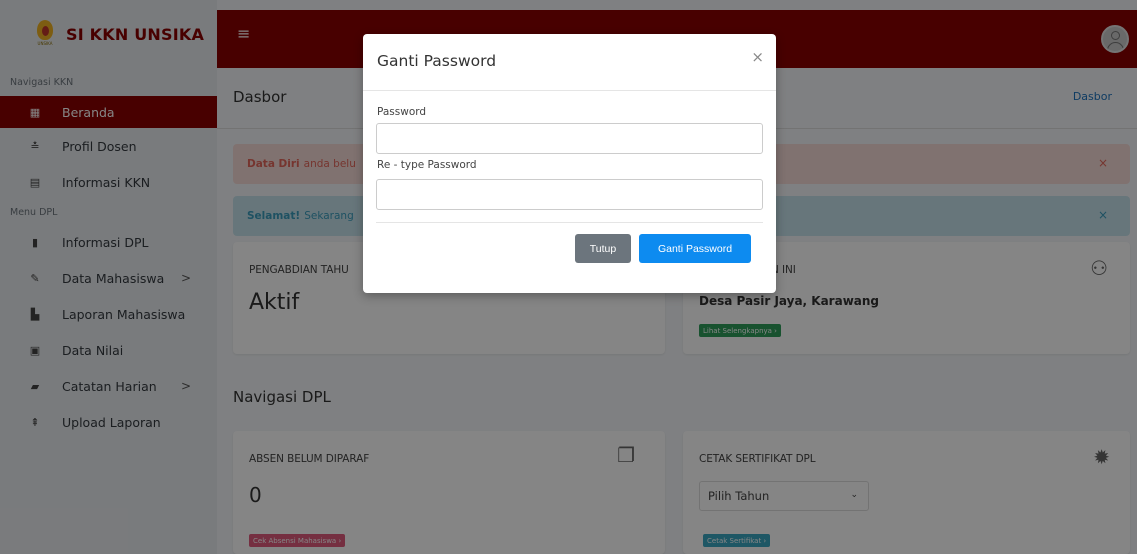  What do you see at coordinates (427, 165) in the screenshot?
I see `retype-password-label: Re - type Password` at bounding box center [427, 165].